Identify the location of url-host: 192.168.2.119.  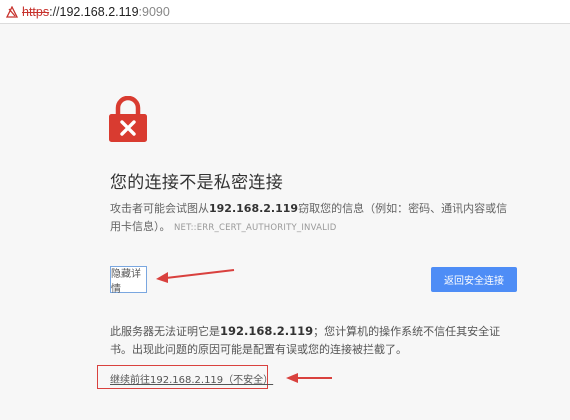
(99, 11).